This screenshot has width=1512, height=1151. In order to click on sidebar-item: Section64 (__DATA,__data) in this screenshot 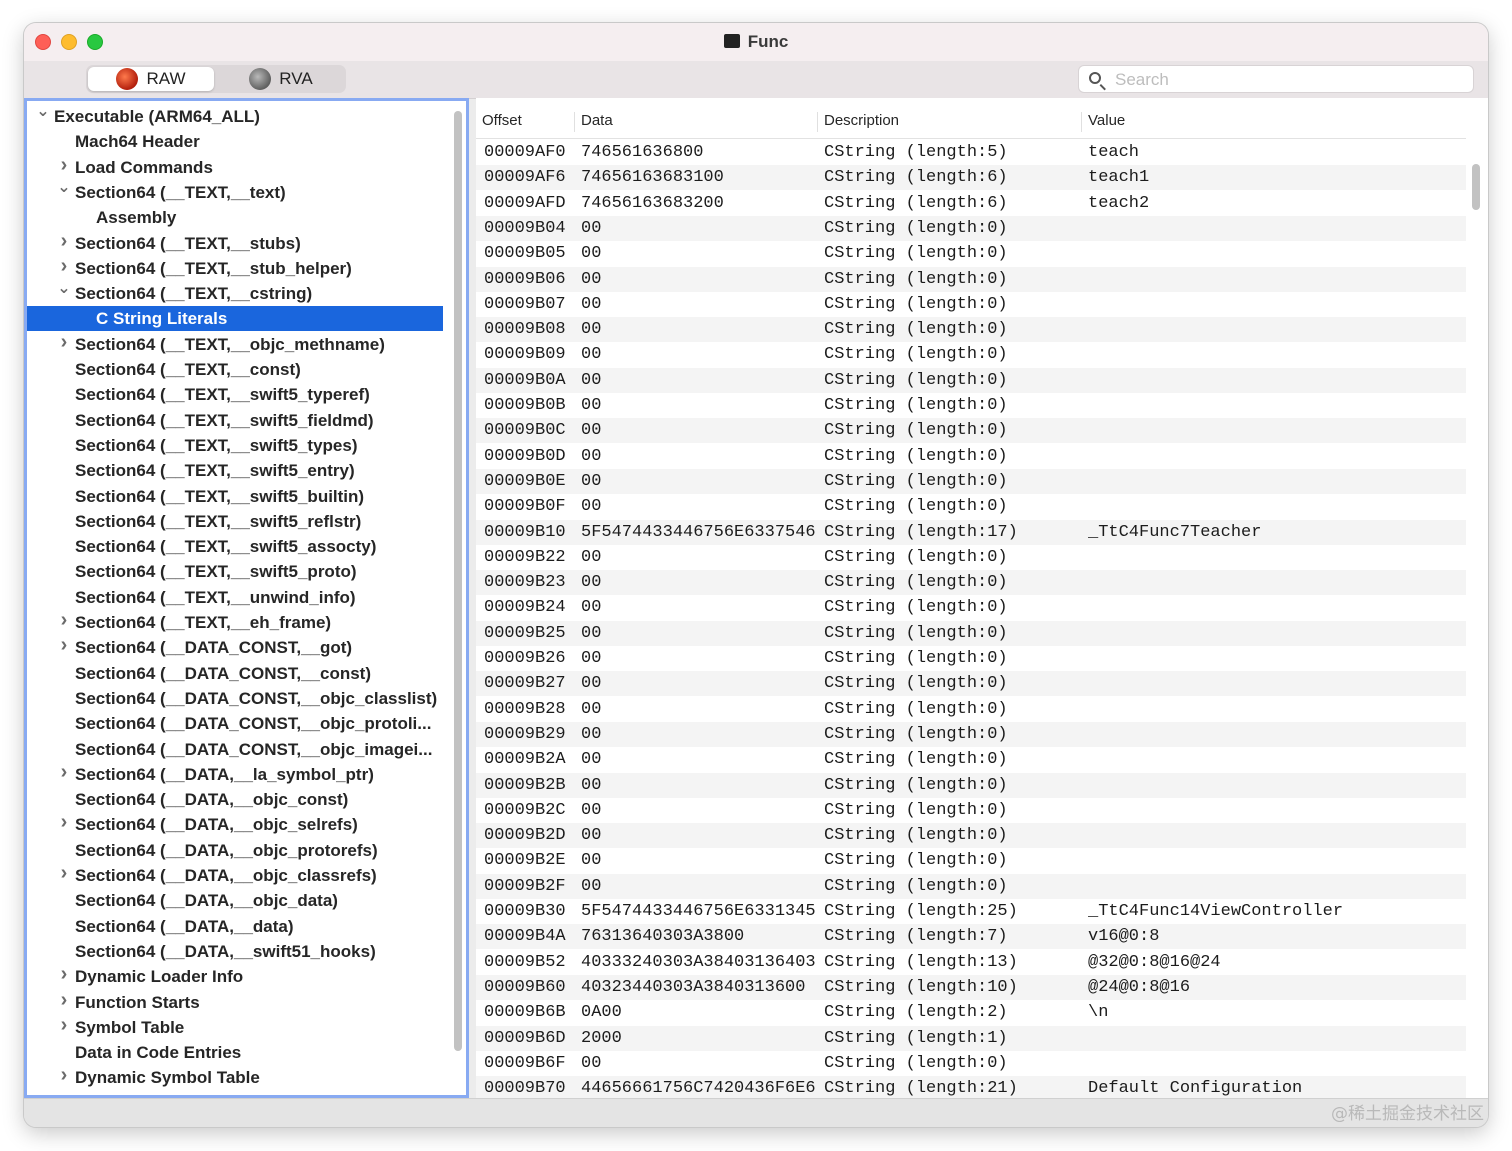, I will do `click(235, 926)`.